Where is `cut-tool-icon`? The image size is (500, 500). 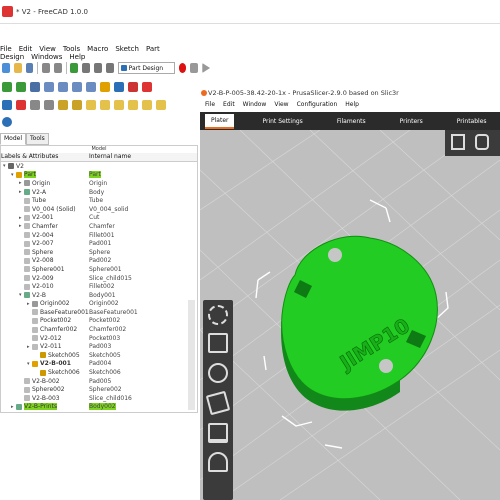
cut-tool-icon is located at coordinates (218, 433).